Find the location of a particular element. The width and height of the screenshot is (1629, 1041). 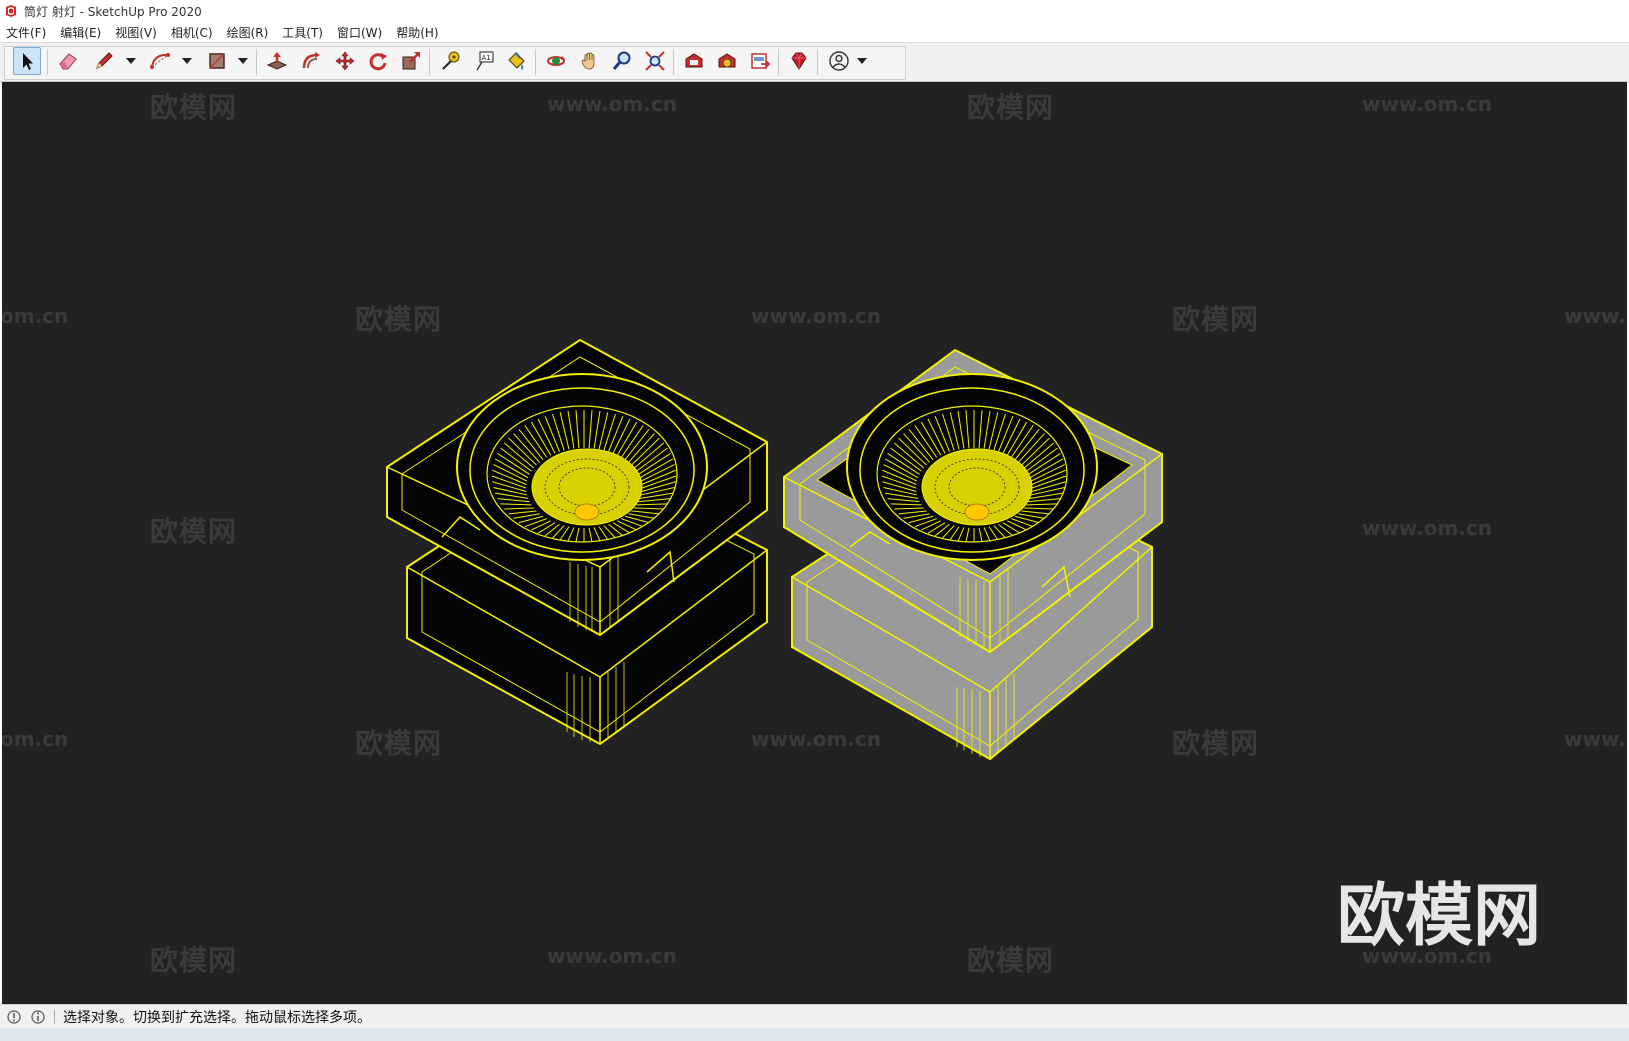

layout-send-tool is located at coordinates (760, 61).